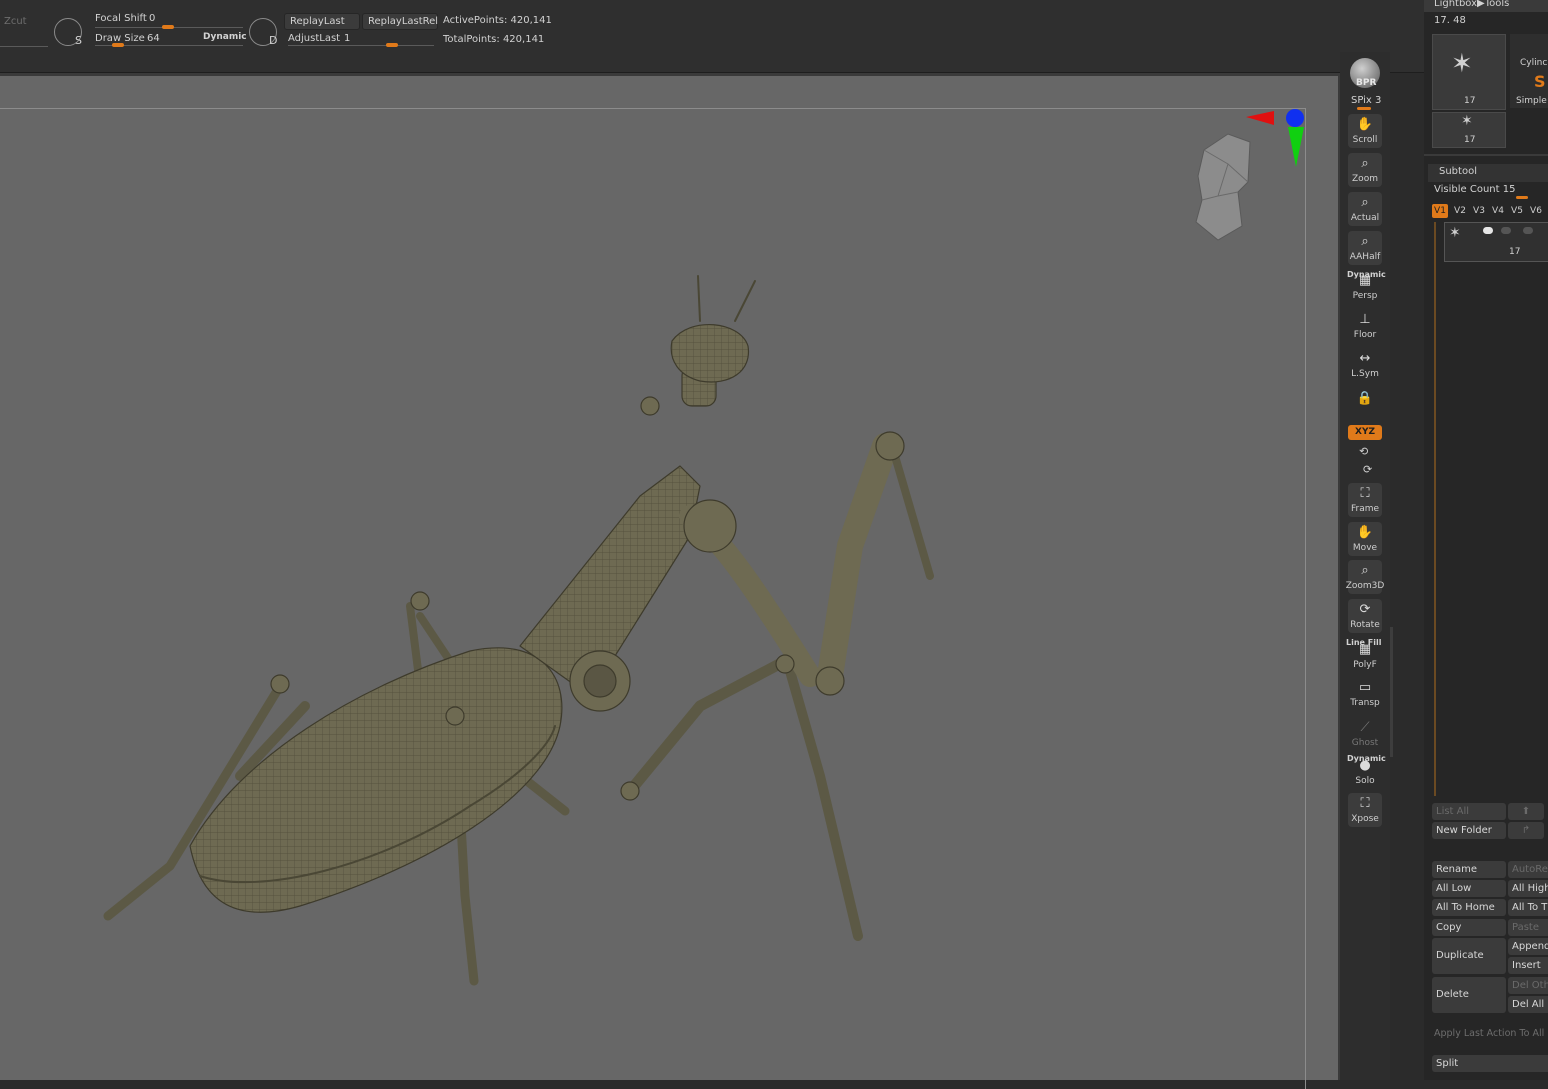  I want to click on polyf-button: ▦ PolyF, so click(1365, 656).